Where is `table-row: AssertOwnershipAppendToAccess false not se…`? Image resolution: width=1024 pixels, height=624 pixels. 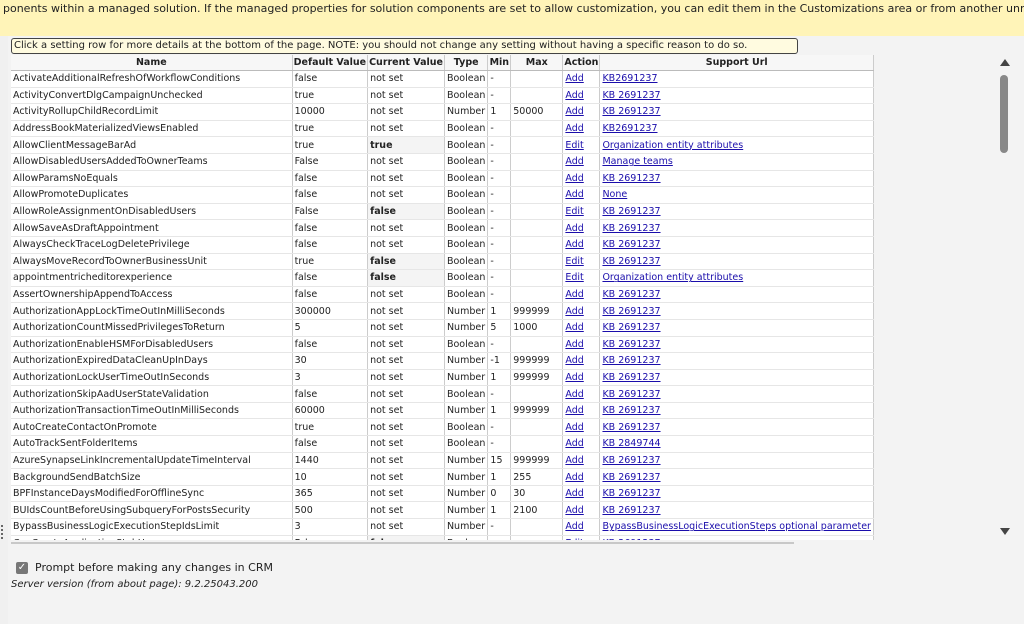
table-row: AssertOwnershipAppendToAccess false not se… is located at coordinates (442, 295).